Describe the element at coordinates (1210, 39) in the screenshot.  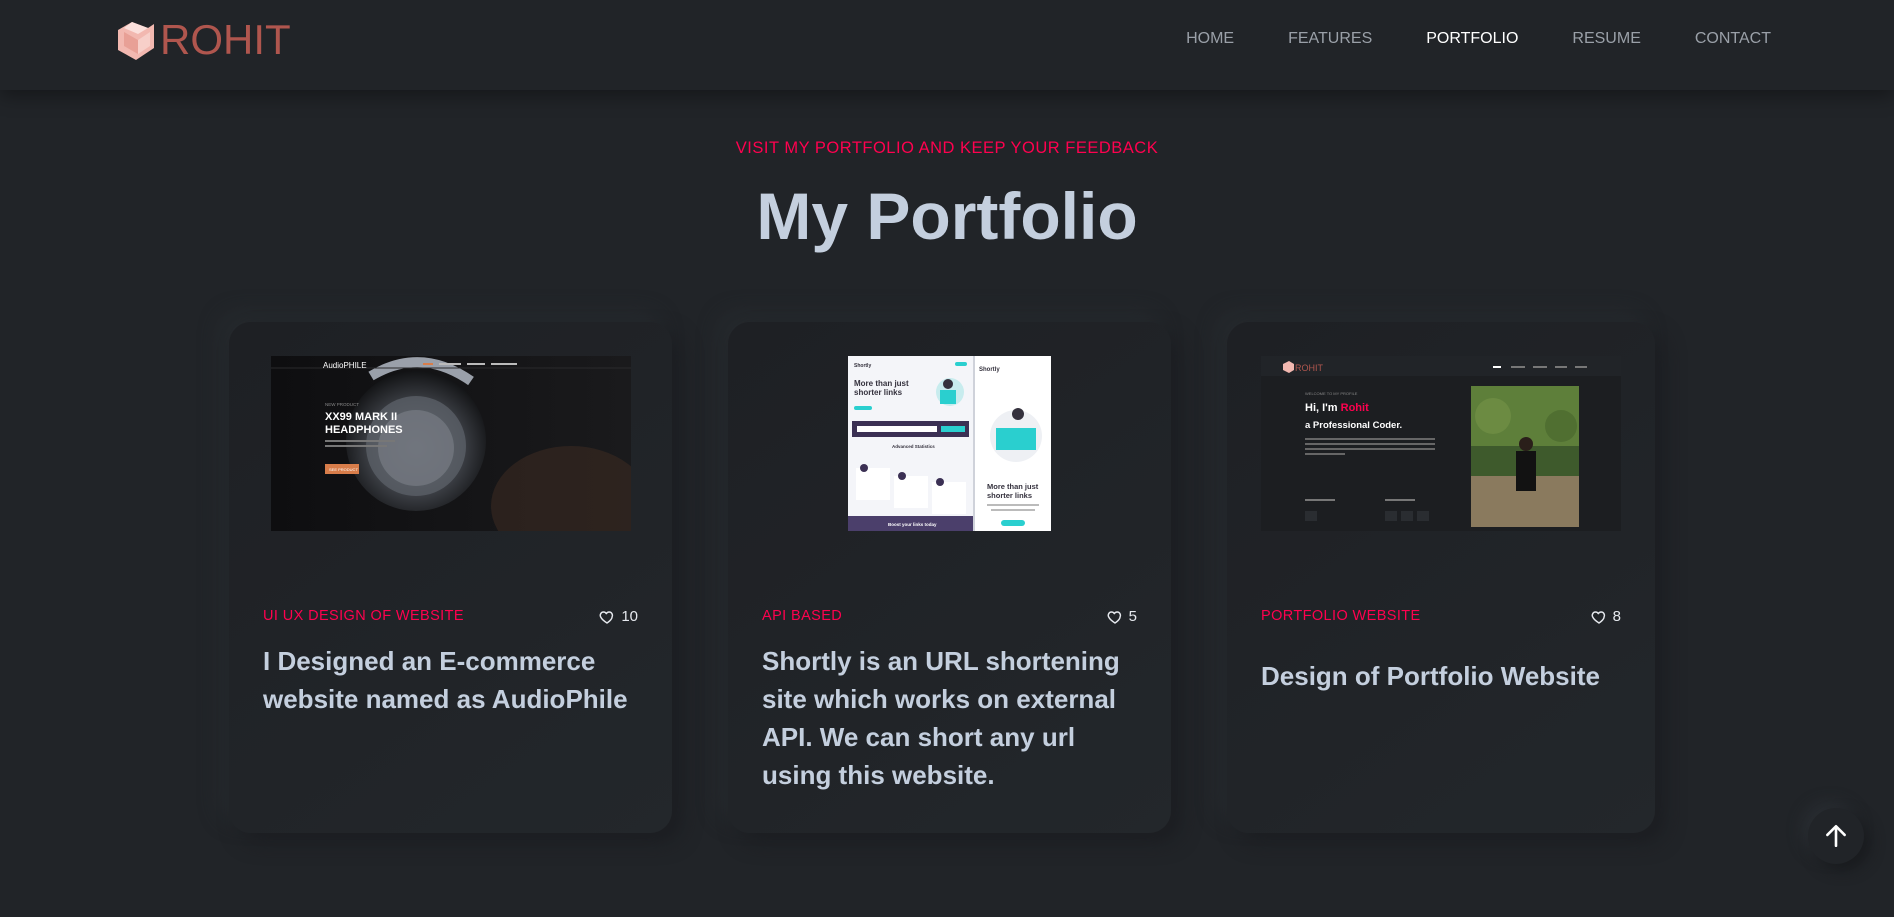
I see `nav-home: HOME` at that location.